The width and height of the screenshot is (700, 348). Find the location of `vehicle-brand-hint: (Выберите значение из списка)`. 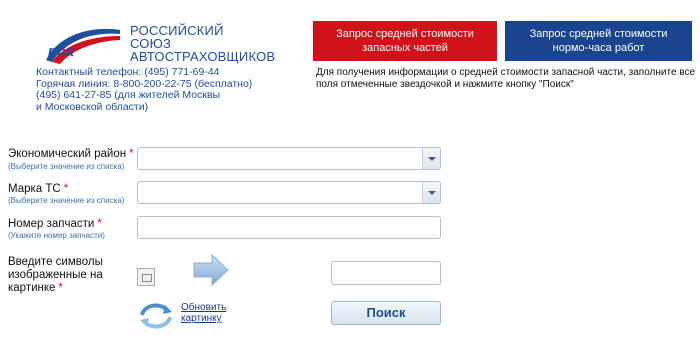

vehicle-brand-hint: (Выберите значение из списка) is located at coordinates (66, 200).